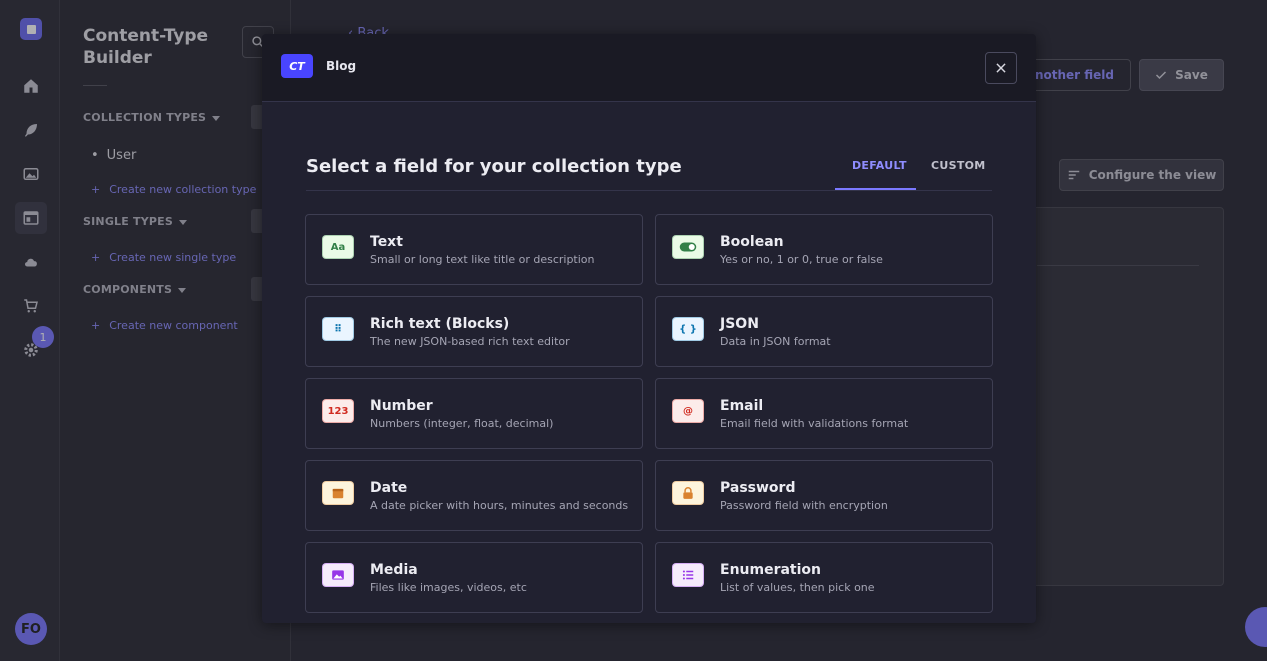  What do you see at coordinates (879, 165) in the screenshot?
I see `tab-default: DEFAULT` at bounding box center [879, 165].